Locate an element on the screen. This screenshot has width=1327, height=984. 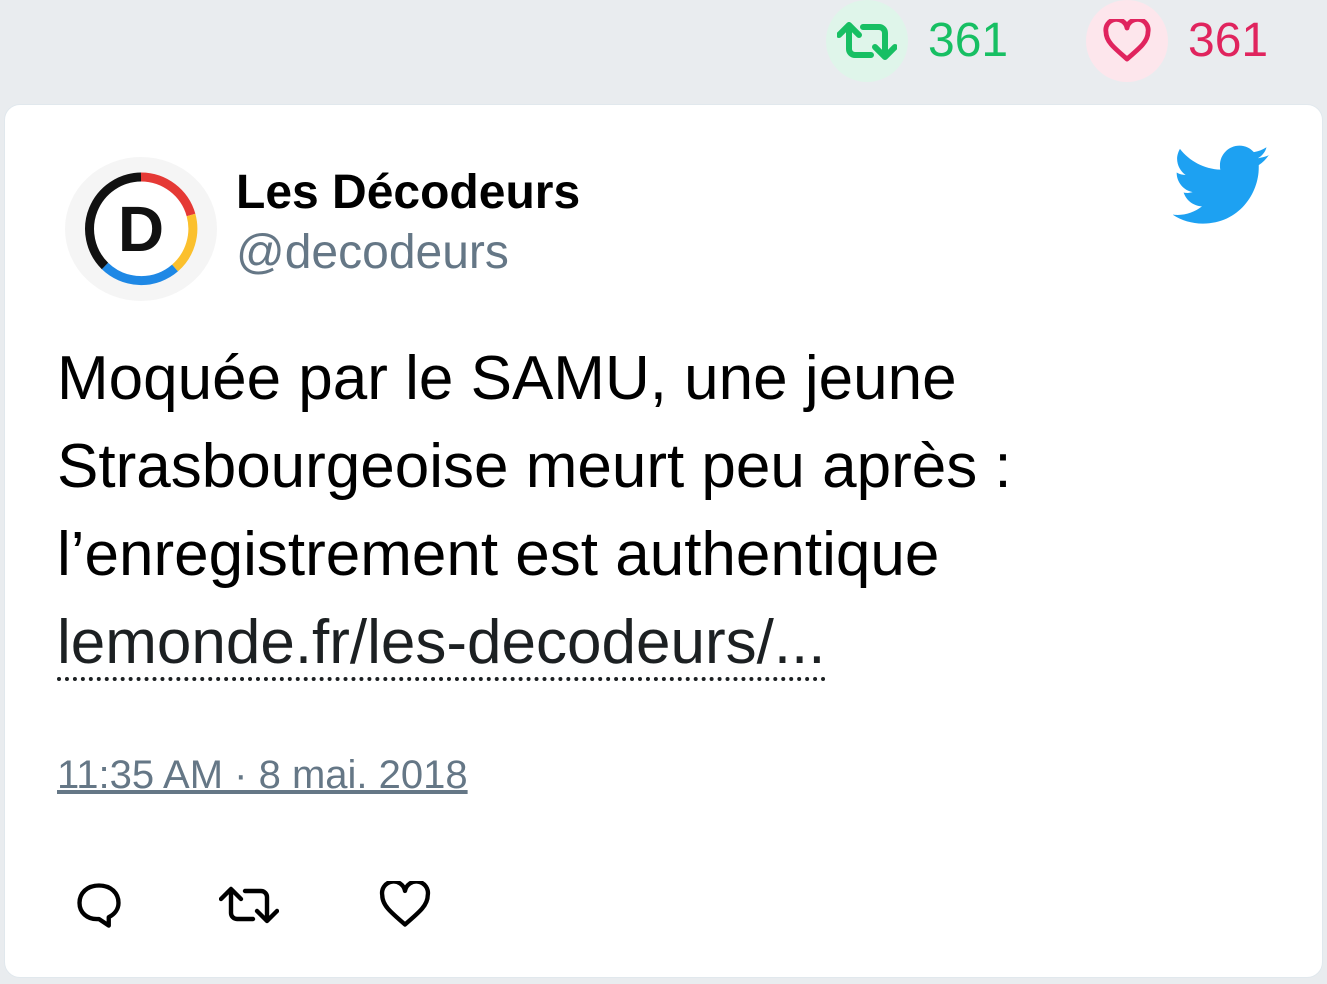
like-button is located at coordinates (405, 905).